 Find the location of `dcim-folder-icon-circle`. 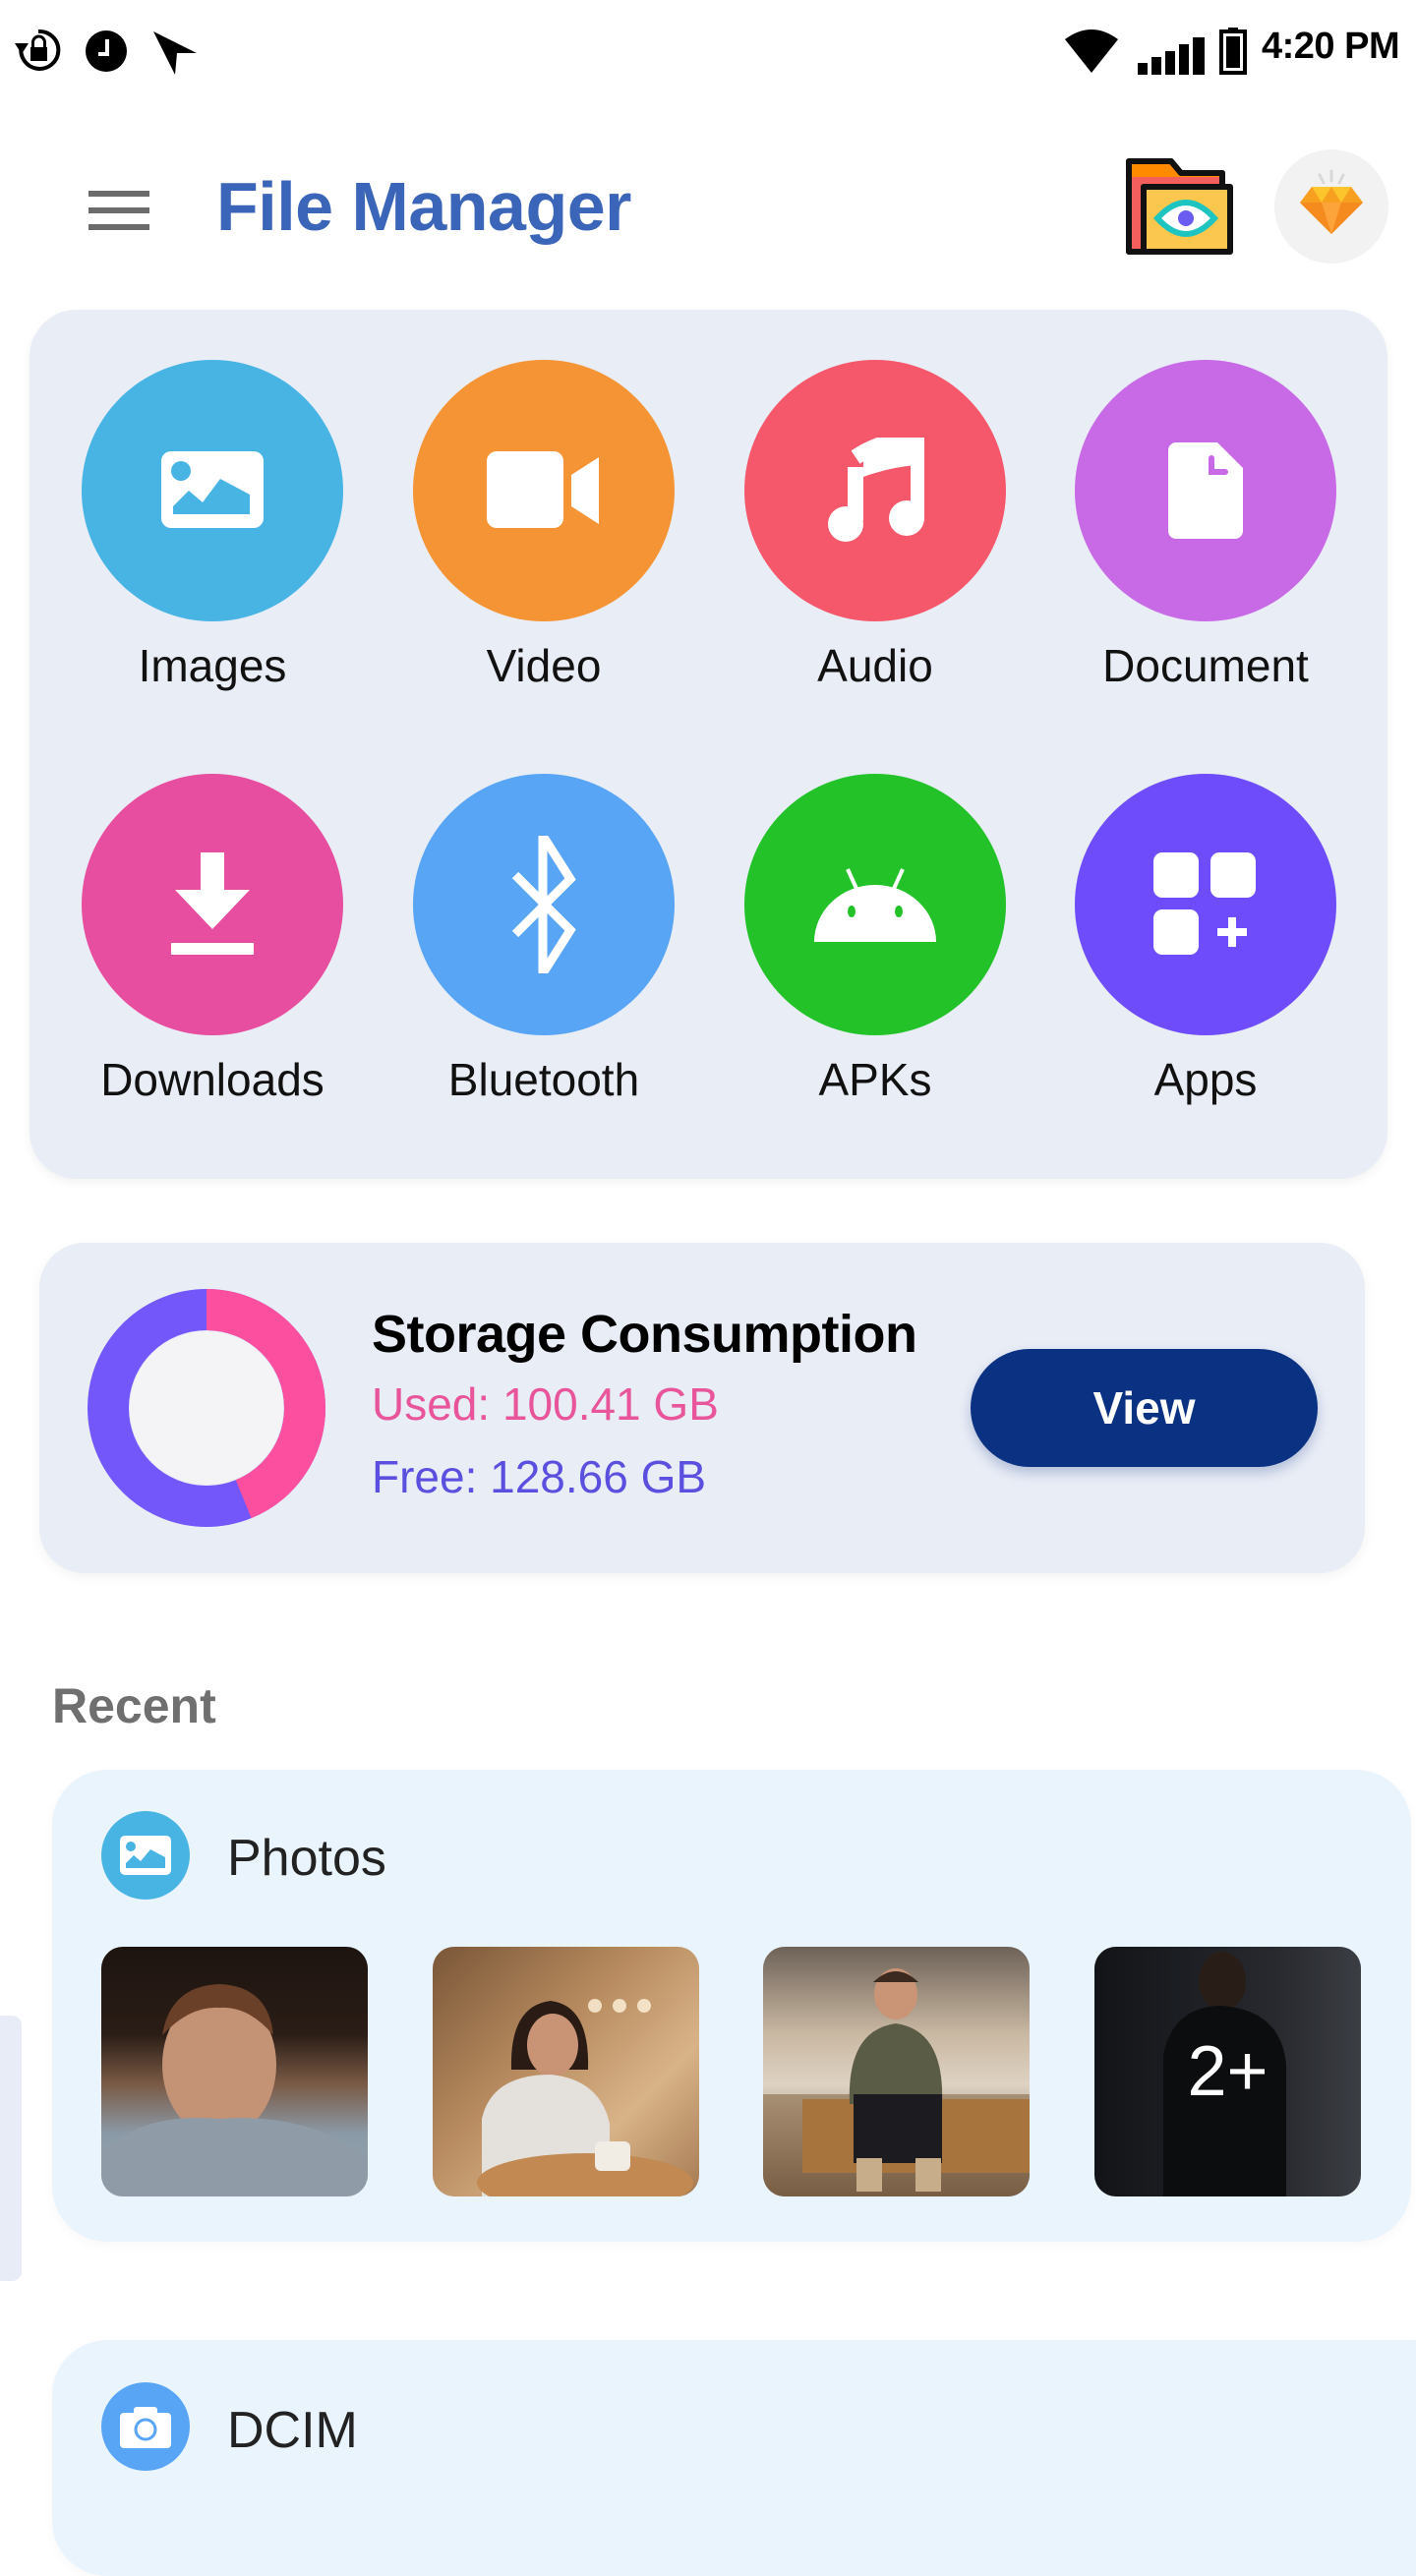

dcim-folder-icon-circle is located at coordinates (145, 2426).